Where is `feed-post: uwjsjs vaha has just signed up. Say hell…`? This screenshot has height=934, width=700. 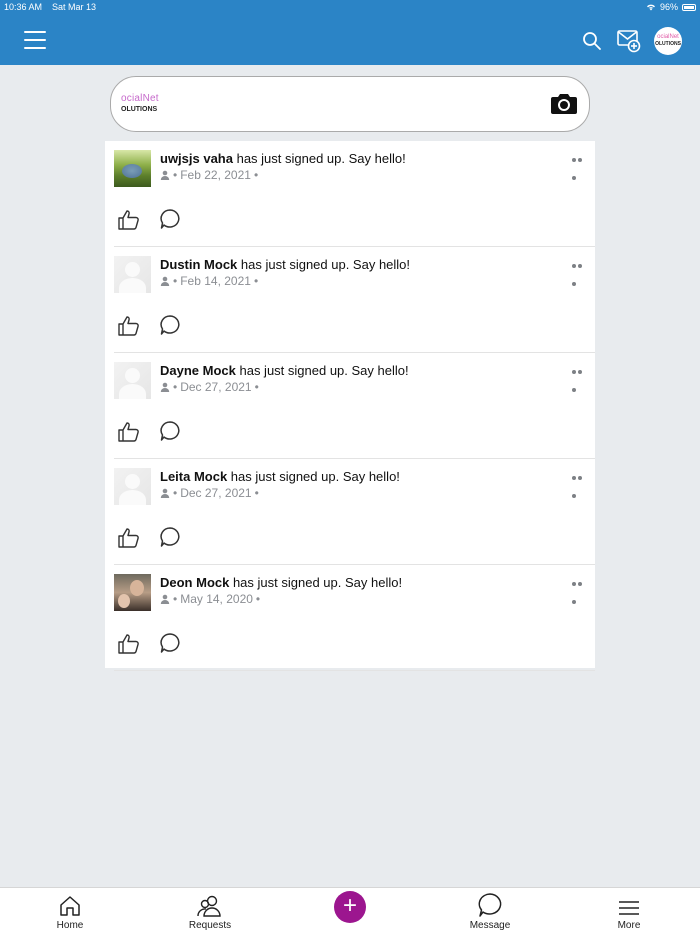
feed-post: uwjsjs vaha has just signed up. Say hell… is located at coordinates (350, 194).